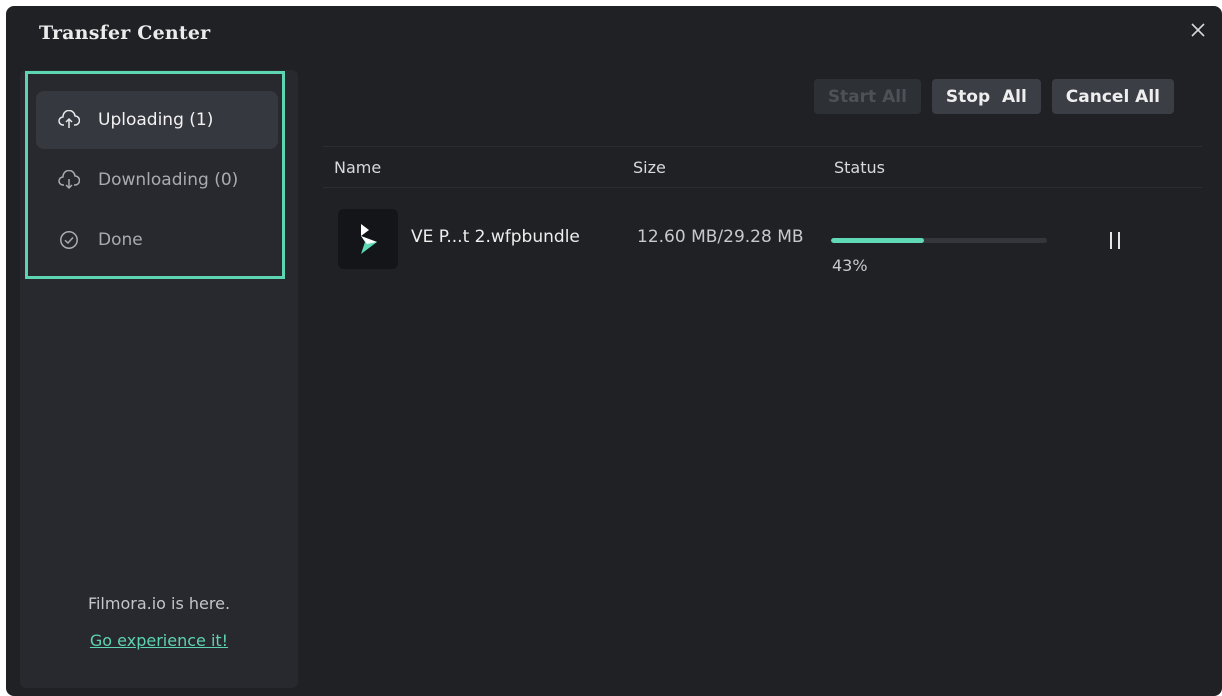  I want to click on pause-icon, so click(1115, 240).